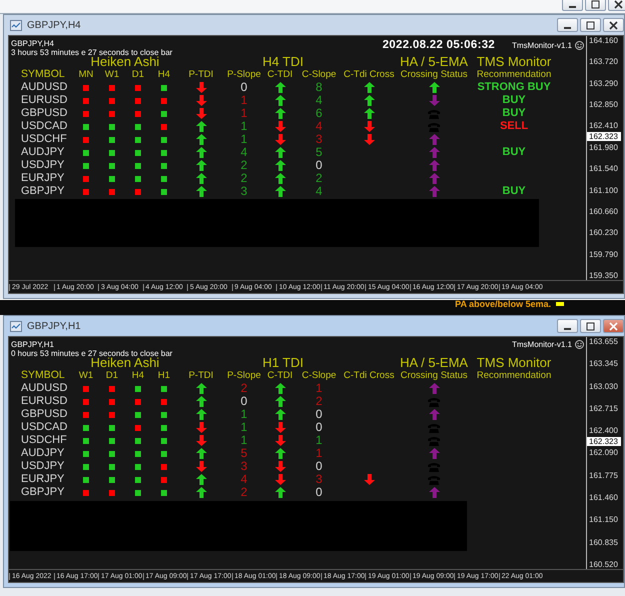 This screenshot has width=625, height=596. What do you see at coordinates (604, 211) in the screenshot?
I see `price-label: 160.660` at bounding box center [604, 211].